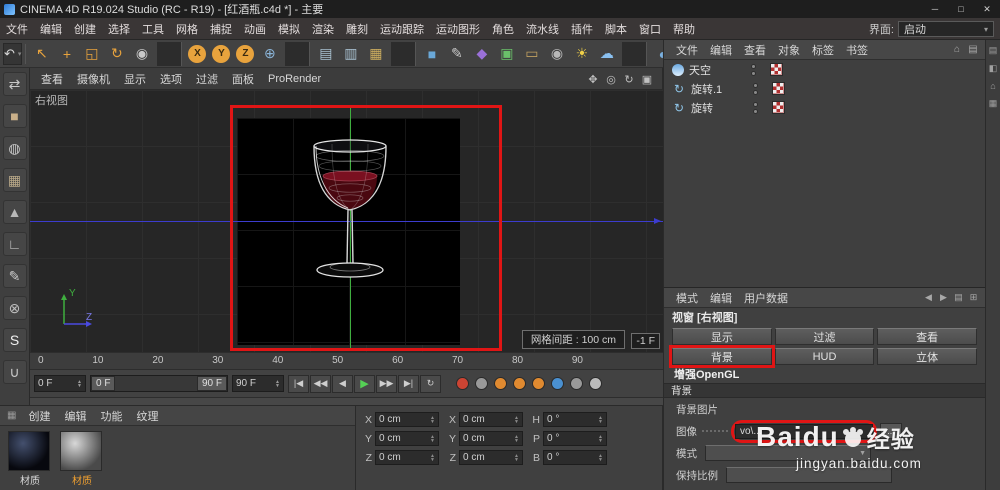 This screenshot has width=1000, height=490. Describe the element at coordinates (289, 29) in the screenshot. I see `menubar-item: 模拟` at that location.